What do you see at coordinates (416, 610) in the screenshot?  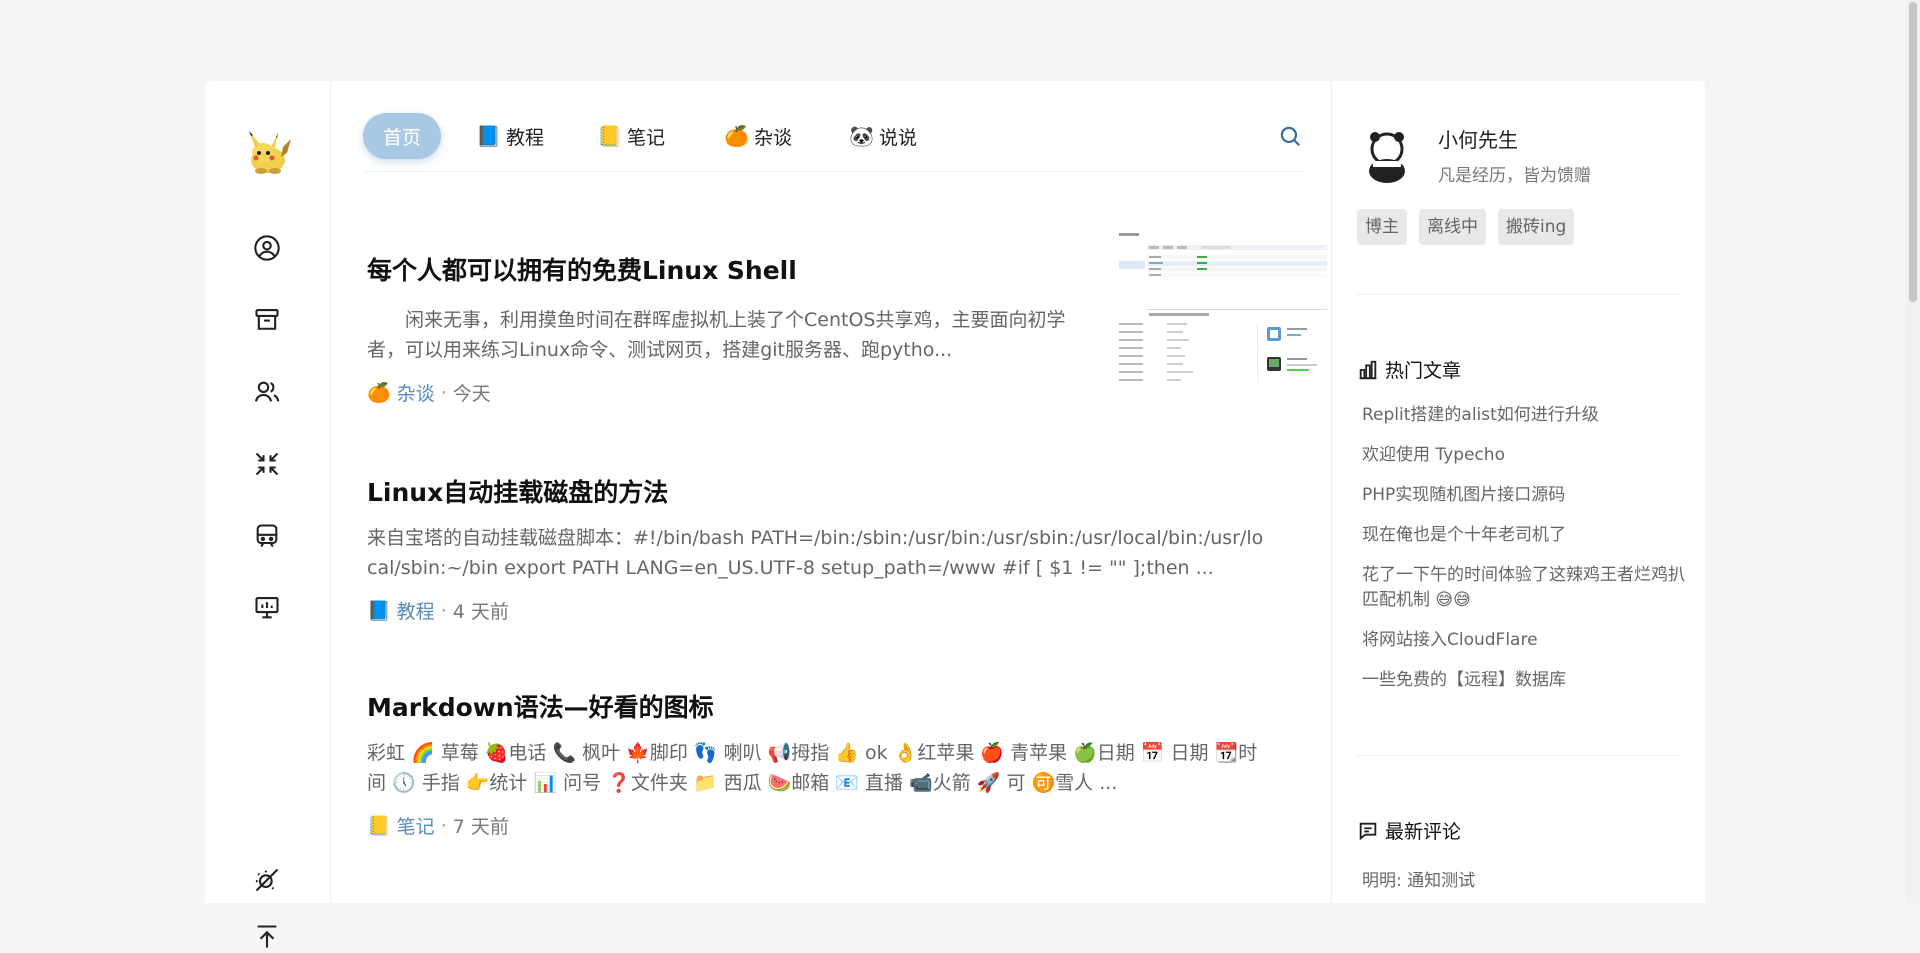 I see `post-category-link: 教程` at bounding box center [416, 610].